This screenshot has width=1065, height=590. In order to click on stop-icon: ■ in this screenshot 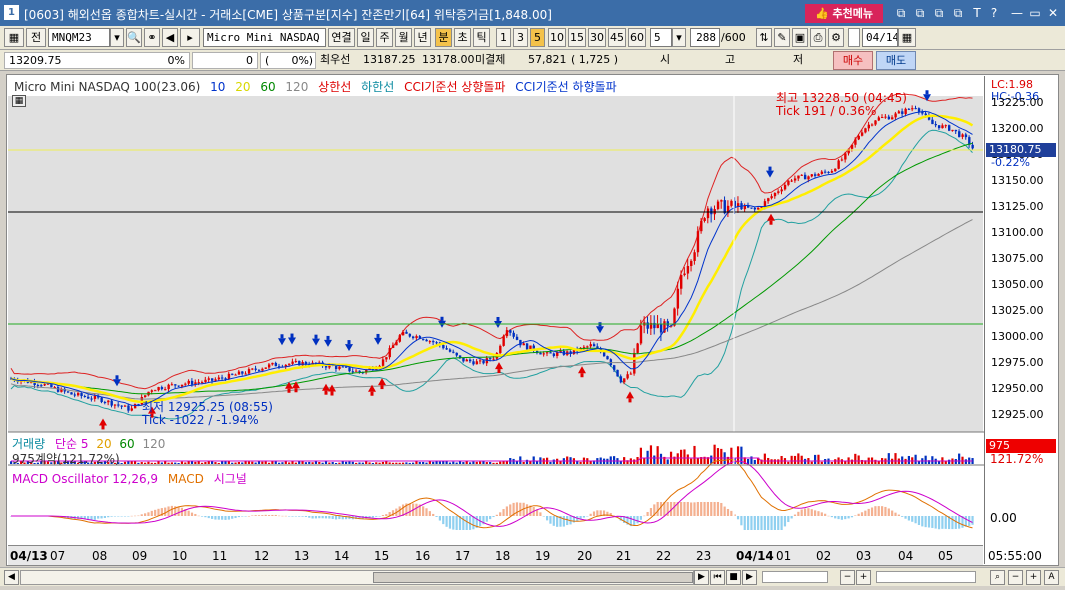, I will do `click(733, 577)`.